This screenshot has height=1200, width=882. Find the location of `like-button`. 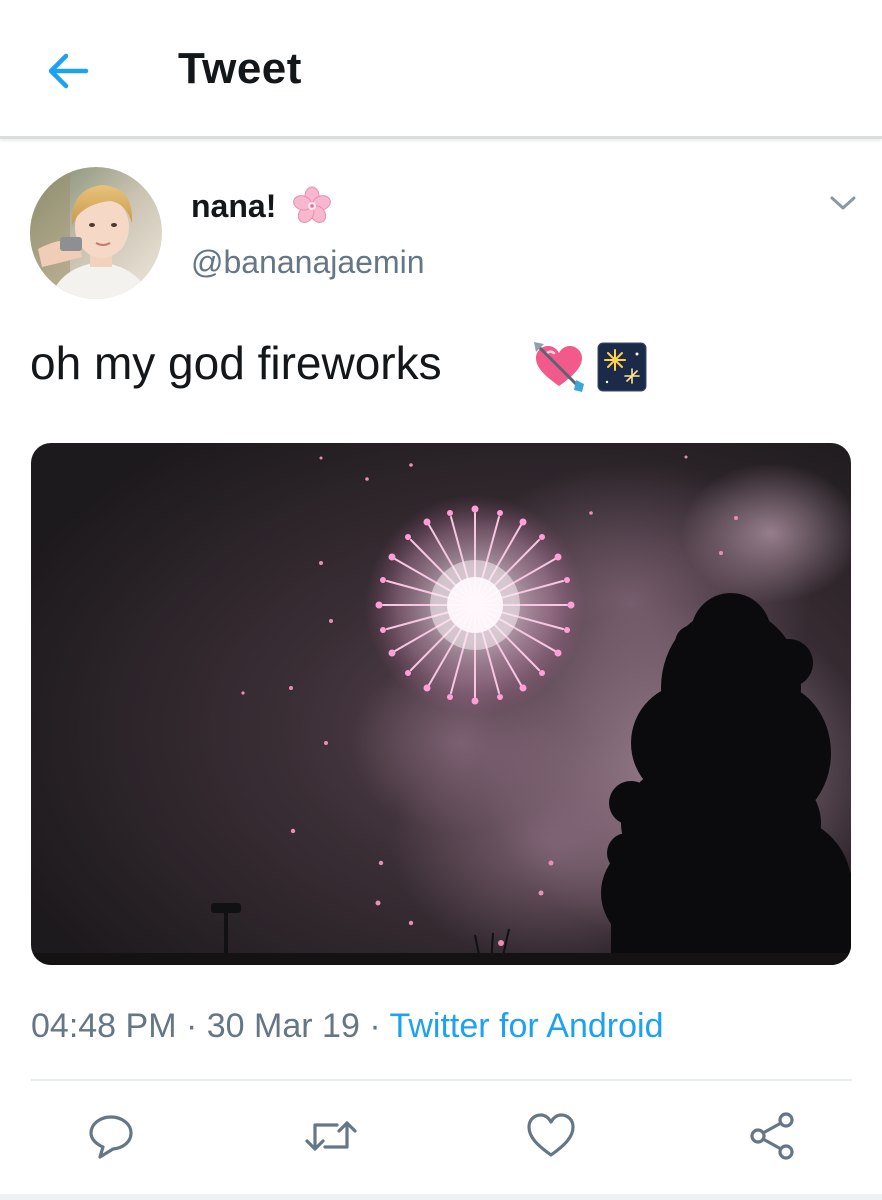

like-button is located at coordinates (551, 1136).